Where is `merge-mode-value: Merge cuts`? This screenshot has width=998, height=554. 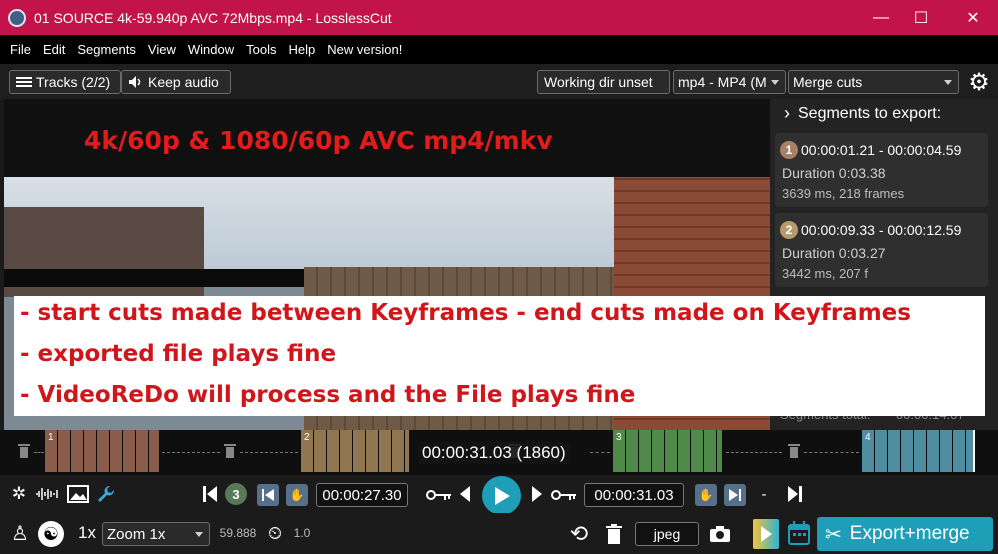
merge-mode-value: Merge cuts is located at coordinates (828, 82).